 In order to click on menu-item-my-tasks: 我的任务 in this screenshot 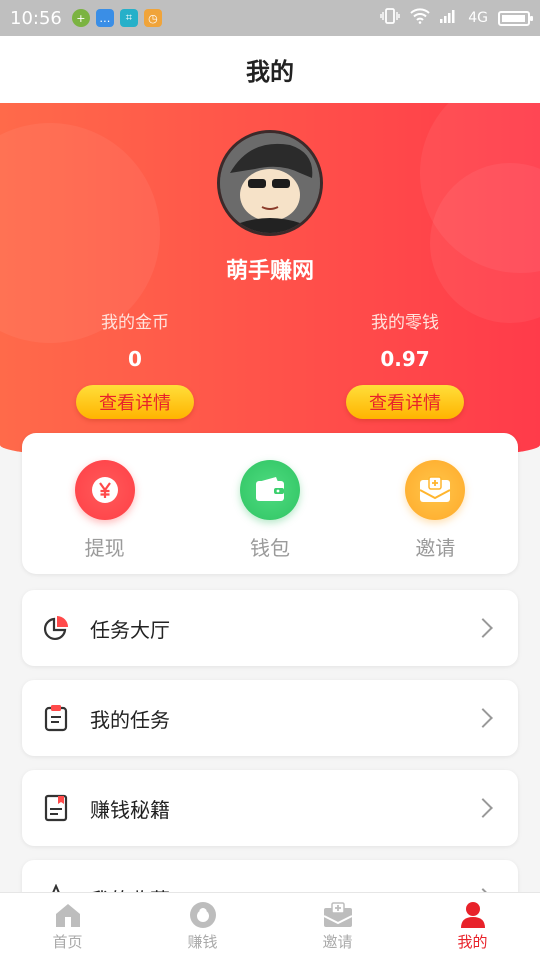, I will do `click(270, 718)`.